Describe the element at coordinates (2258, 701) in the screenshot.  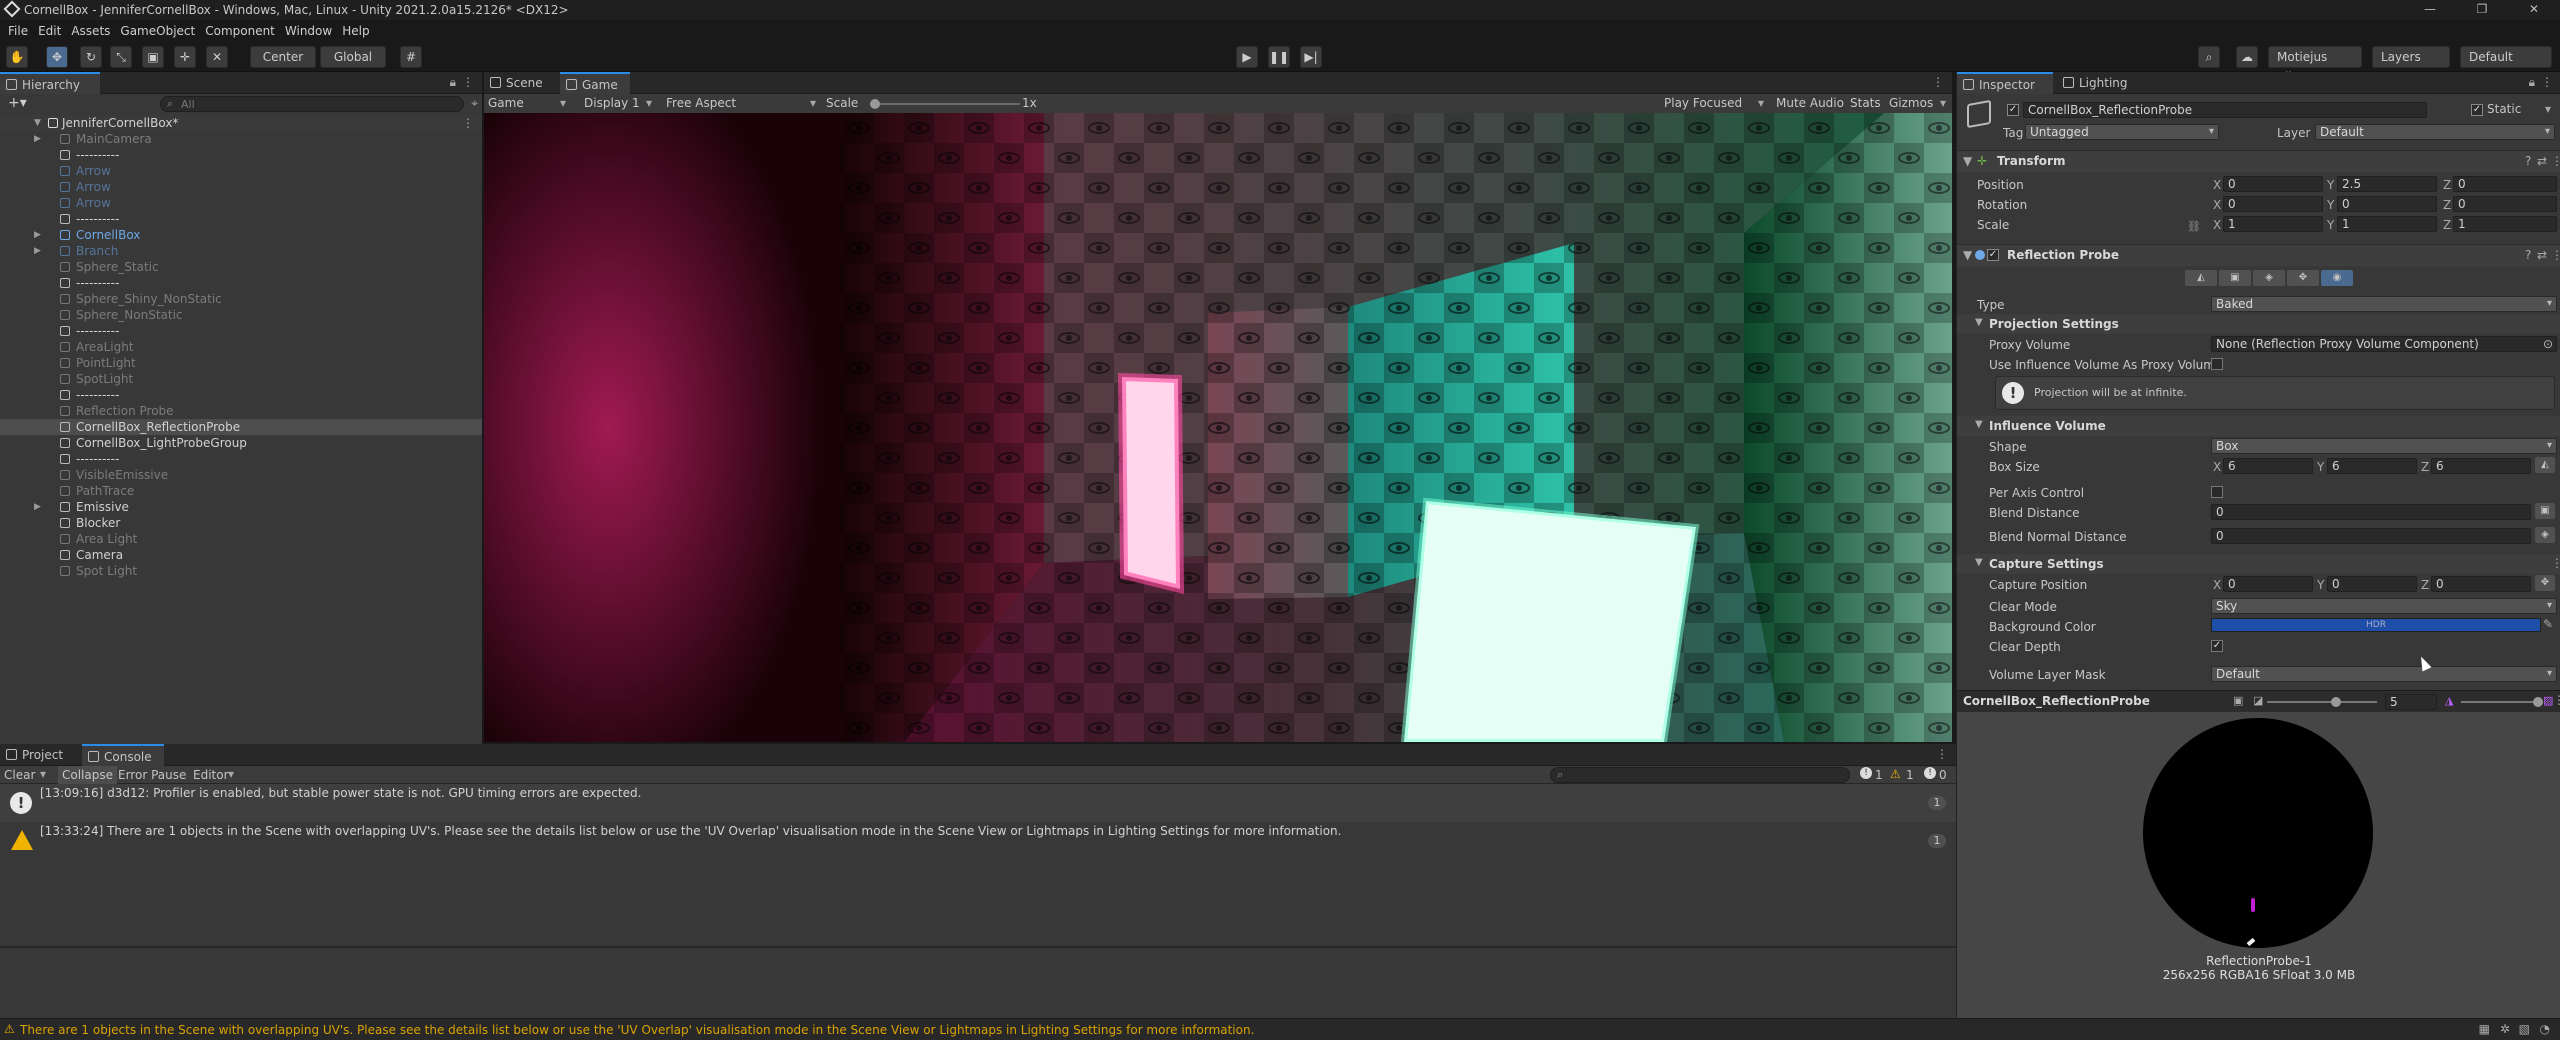
I see `preview-header: CornellBox_ReflectionProbe ▣ ◪ 5 ◮ ▨ ⋮` at that location.